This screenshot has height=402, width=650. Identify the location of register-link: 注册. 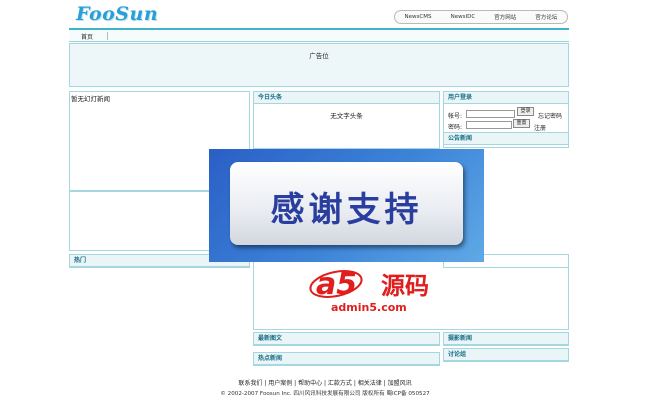
(540, 127).